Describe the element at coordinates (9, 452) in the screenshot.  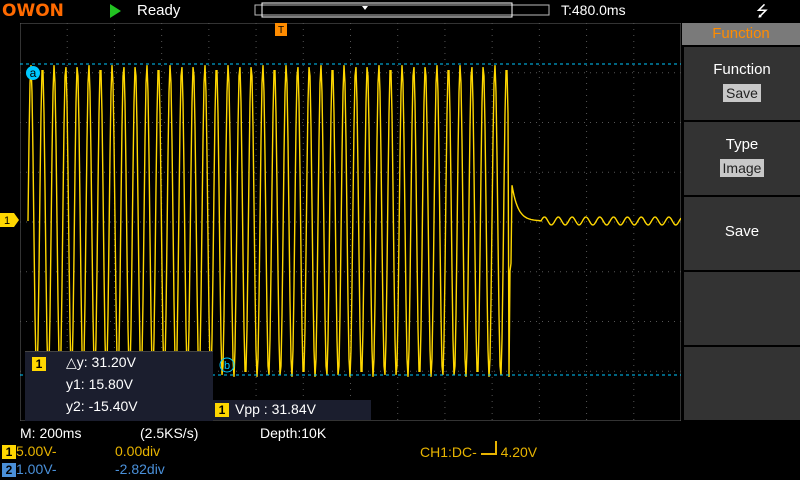
I see `ch1-badge: 1` at that location.